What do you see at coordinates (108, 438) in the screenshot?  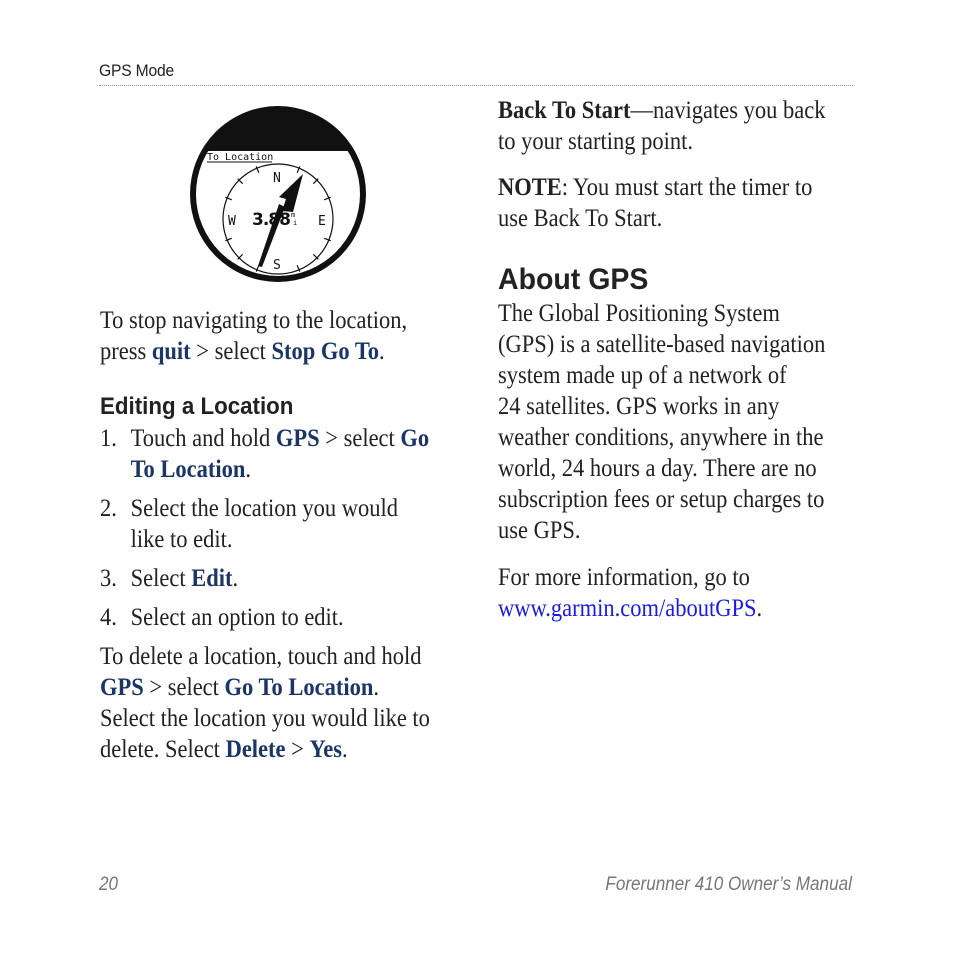 I see `step-number: 1.` at bounding box center [108, 438].